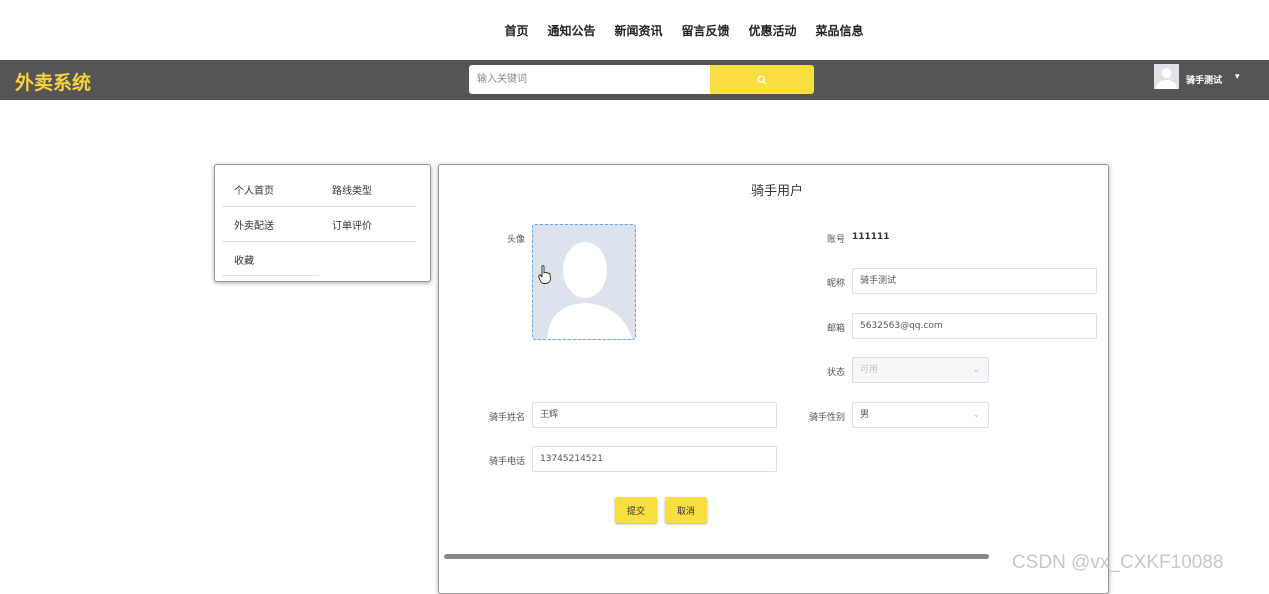 Image resolution: width=1269 pixels, height=594 pixels. Describe the element at coordinates (654, 415) in the screenshot. I see `rider-name-input: 王辉` at that location.